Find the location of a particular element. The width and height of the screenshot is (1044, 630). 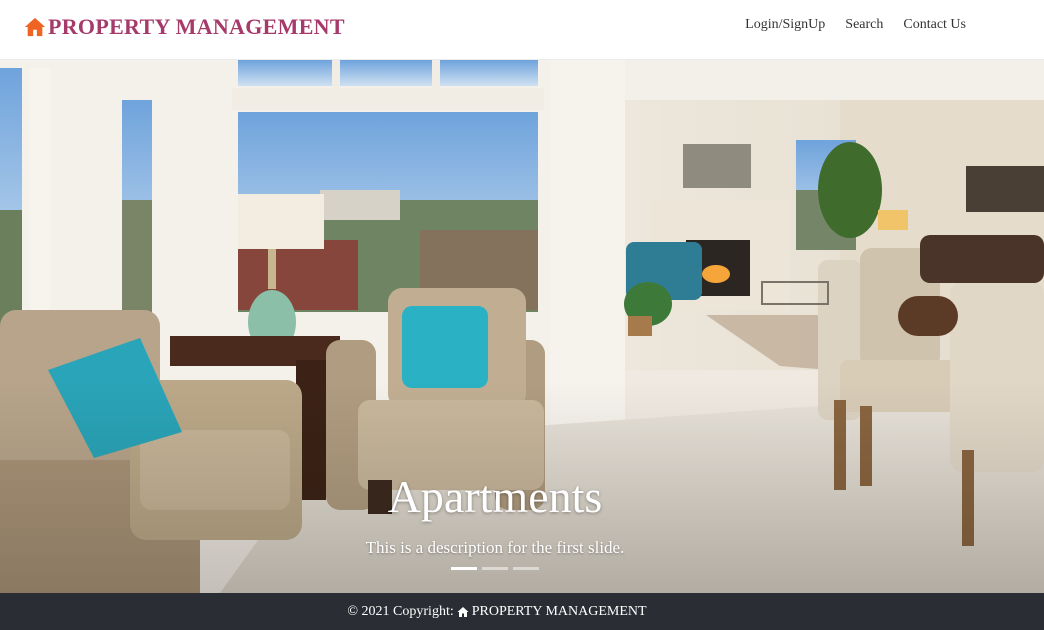

footer: © 2021 Copyright: PROPERTY MANAGEMENT is located at coordinates (522, 611).